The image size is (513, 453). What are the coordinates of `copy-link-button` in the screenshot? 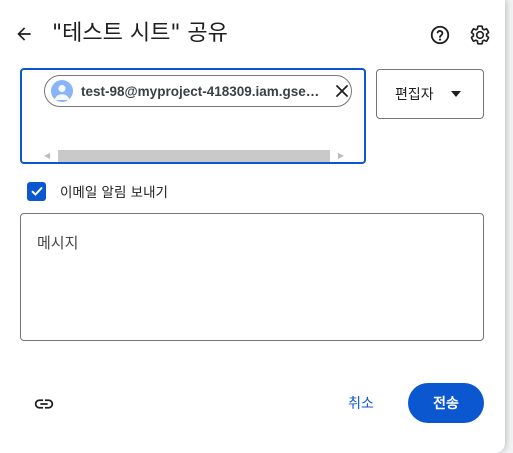 It's located at (44, 404).